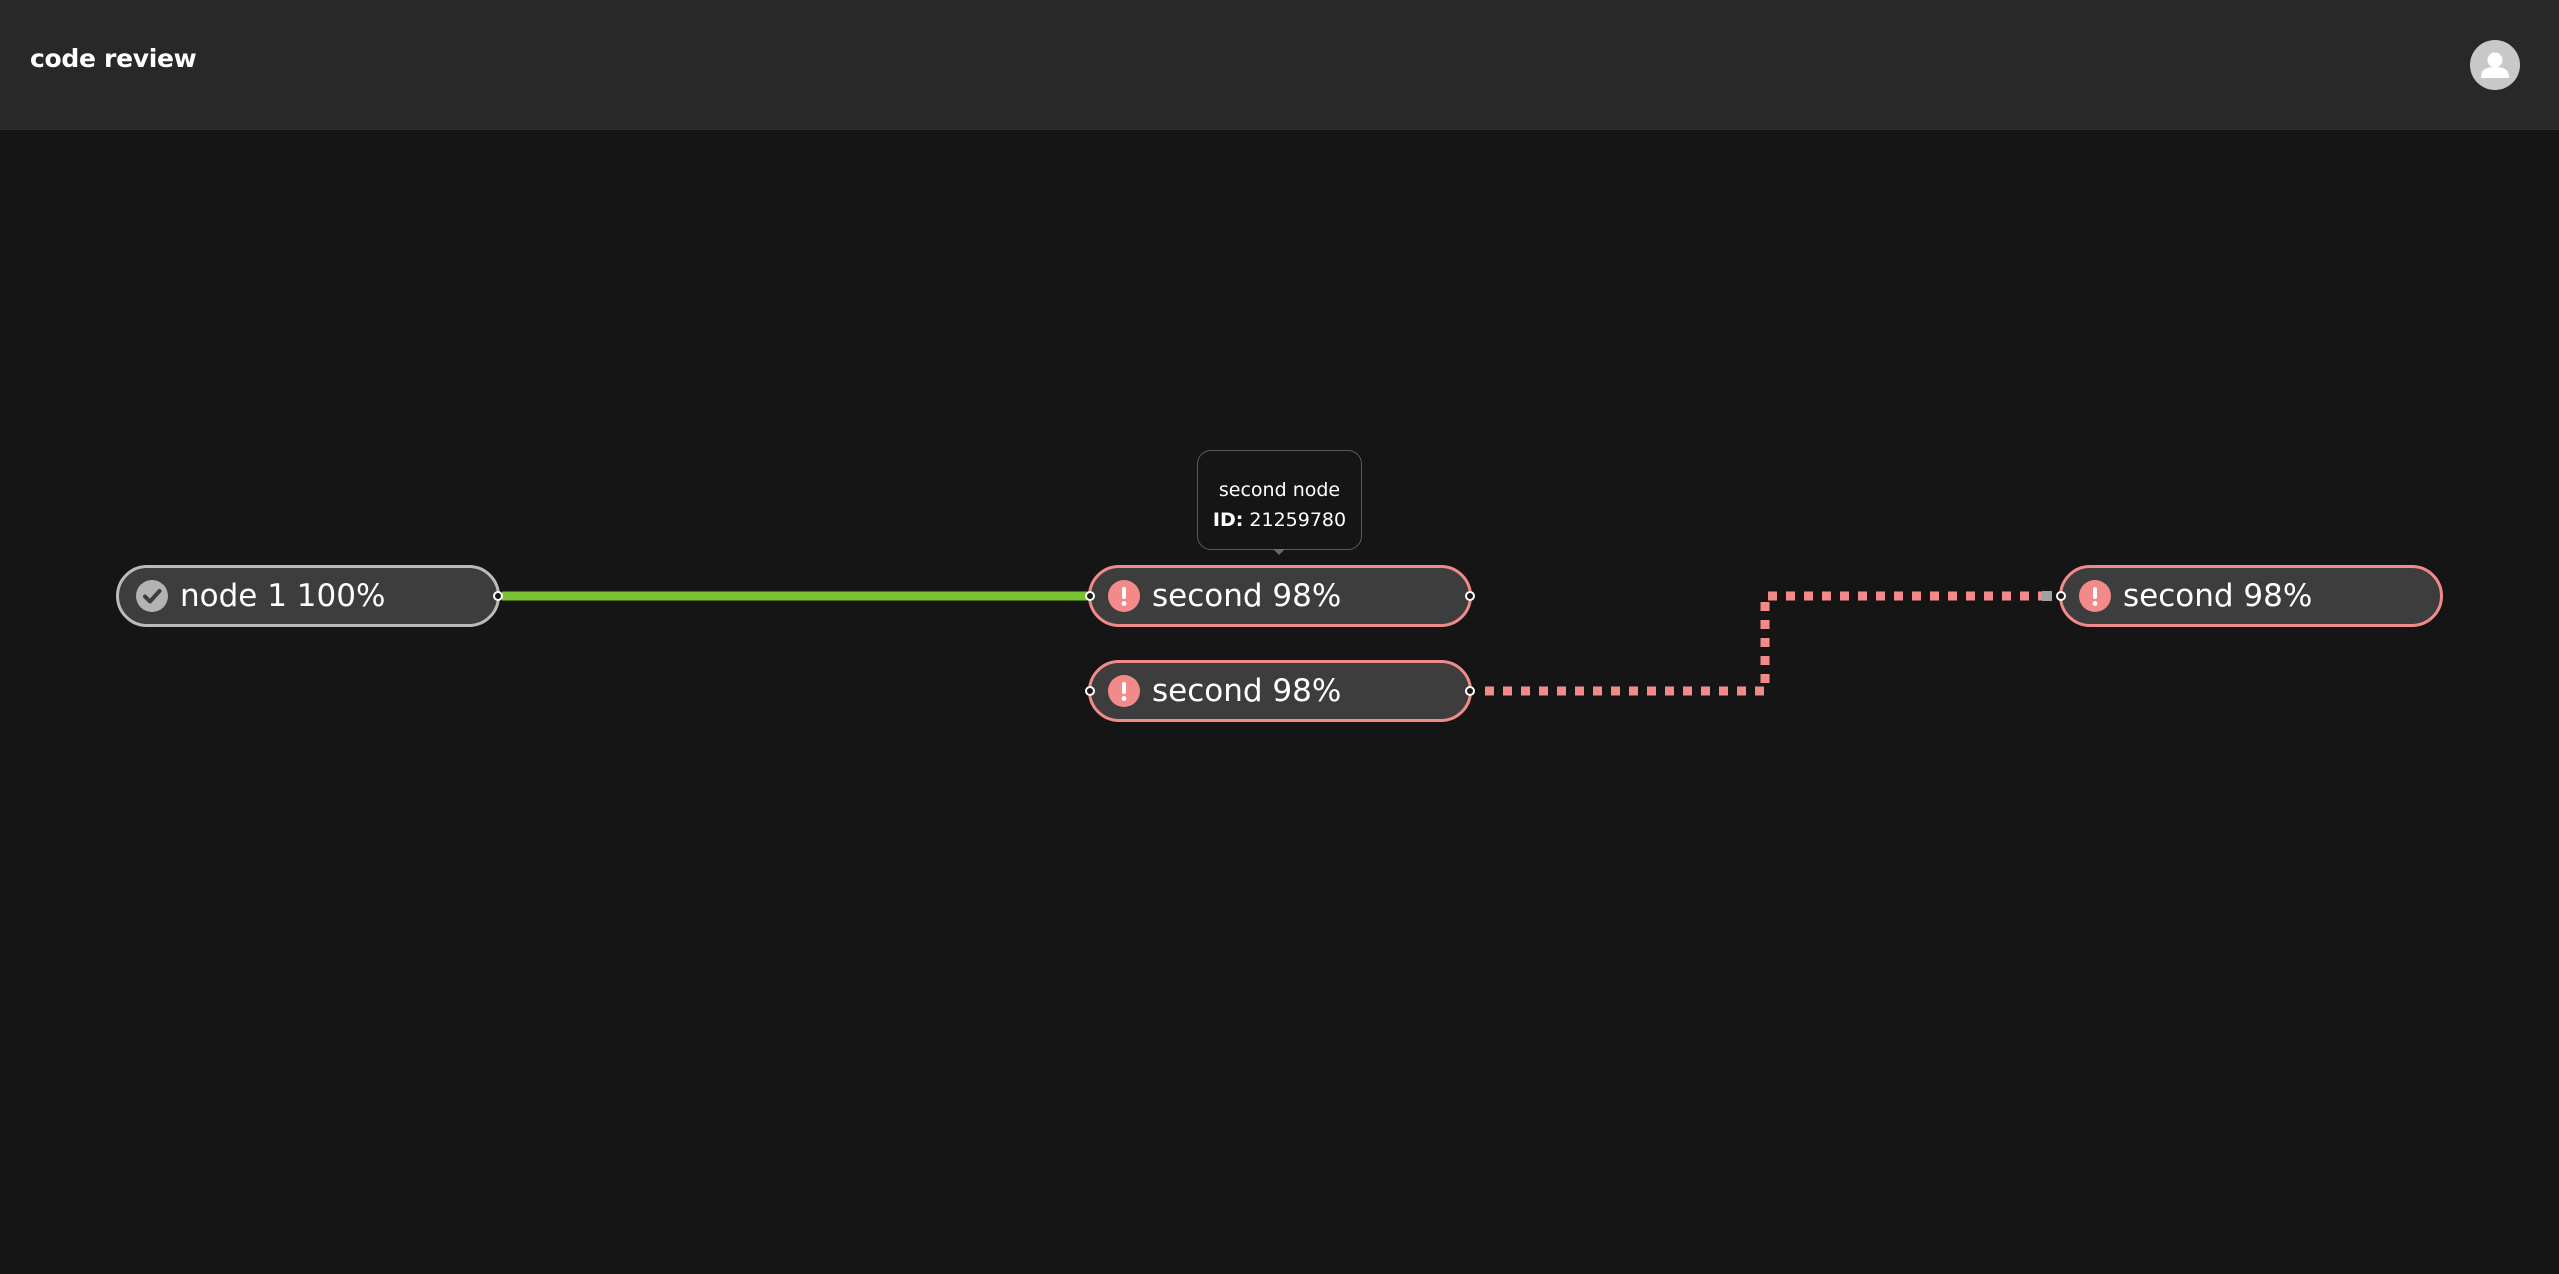  I want to click on tooltip-title: second node, so click(1279, 490).